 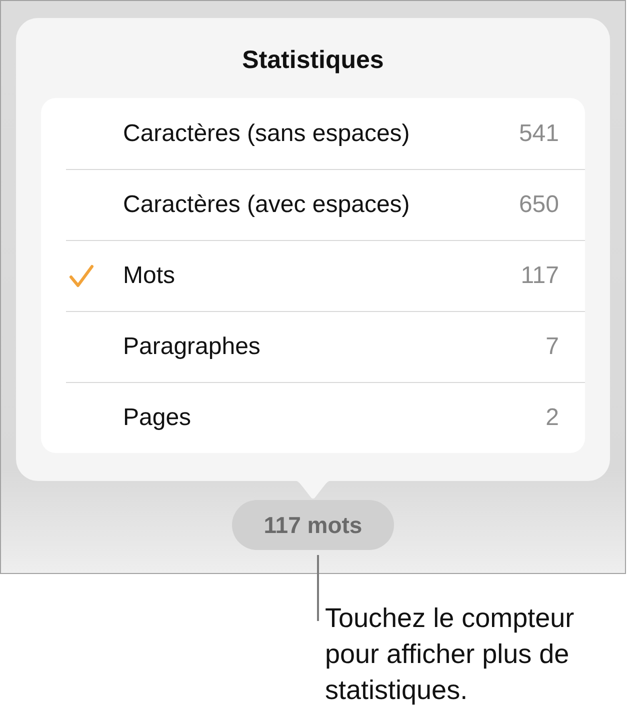 What do you see at coordinates (325, 275) in the screenshot?
I see `statistic-row: Mots 117` at bounding box center [325, 275].